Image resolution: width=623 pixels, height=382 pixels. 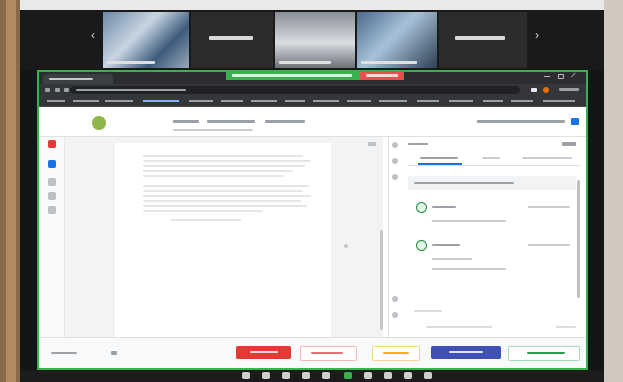 I want to click on zoom-top-edge, so click(x=312, y=5).